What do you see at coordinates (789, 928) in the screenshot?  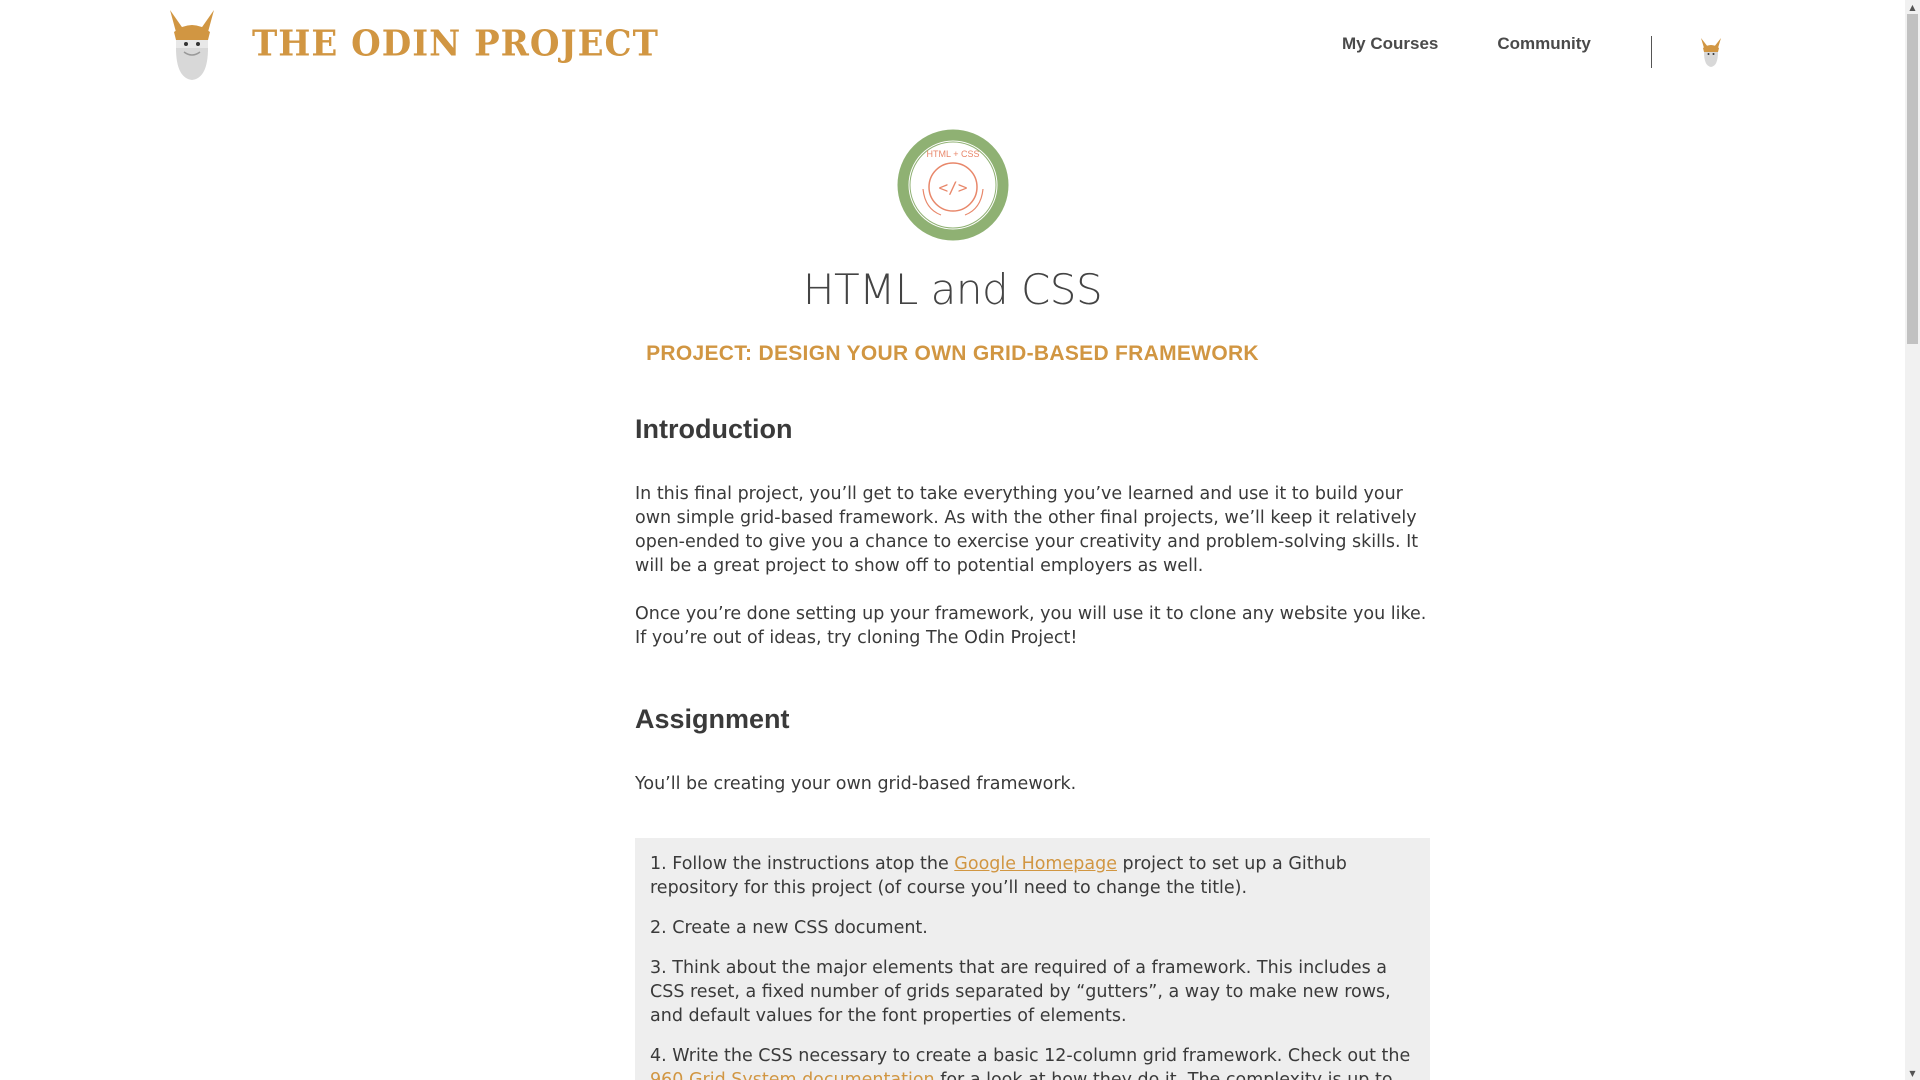 I see `step-text: 2. Create a new CSS document.` at bounding box center [789, 928].